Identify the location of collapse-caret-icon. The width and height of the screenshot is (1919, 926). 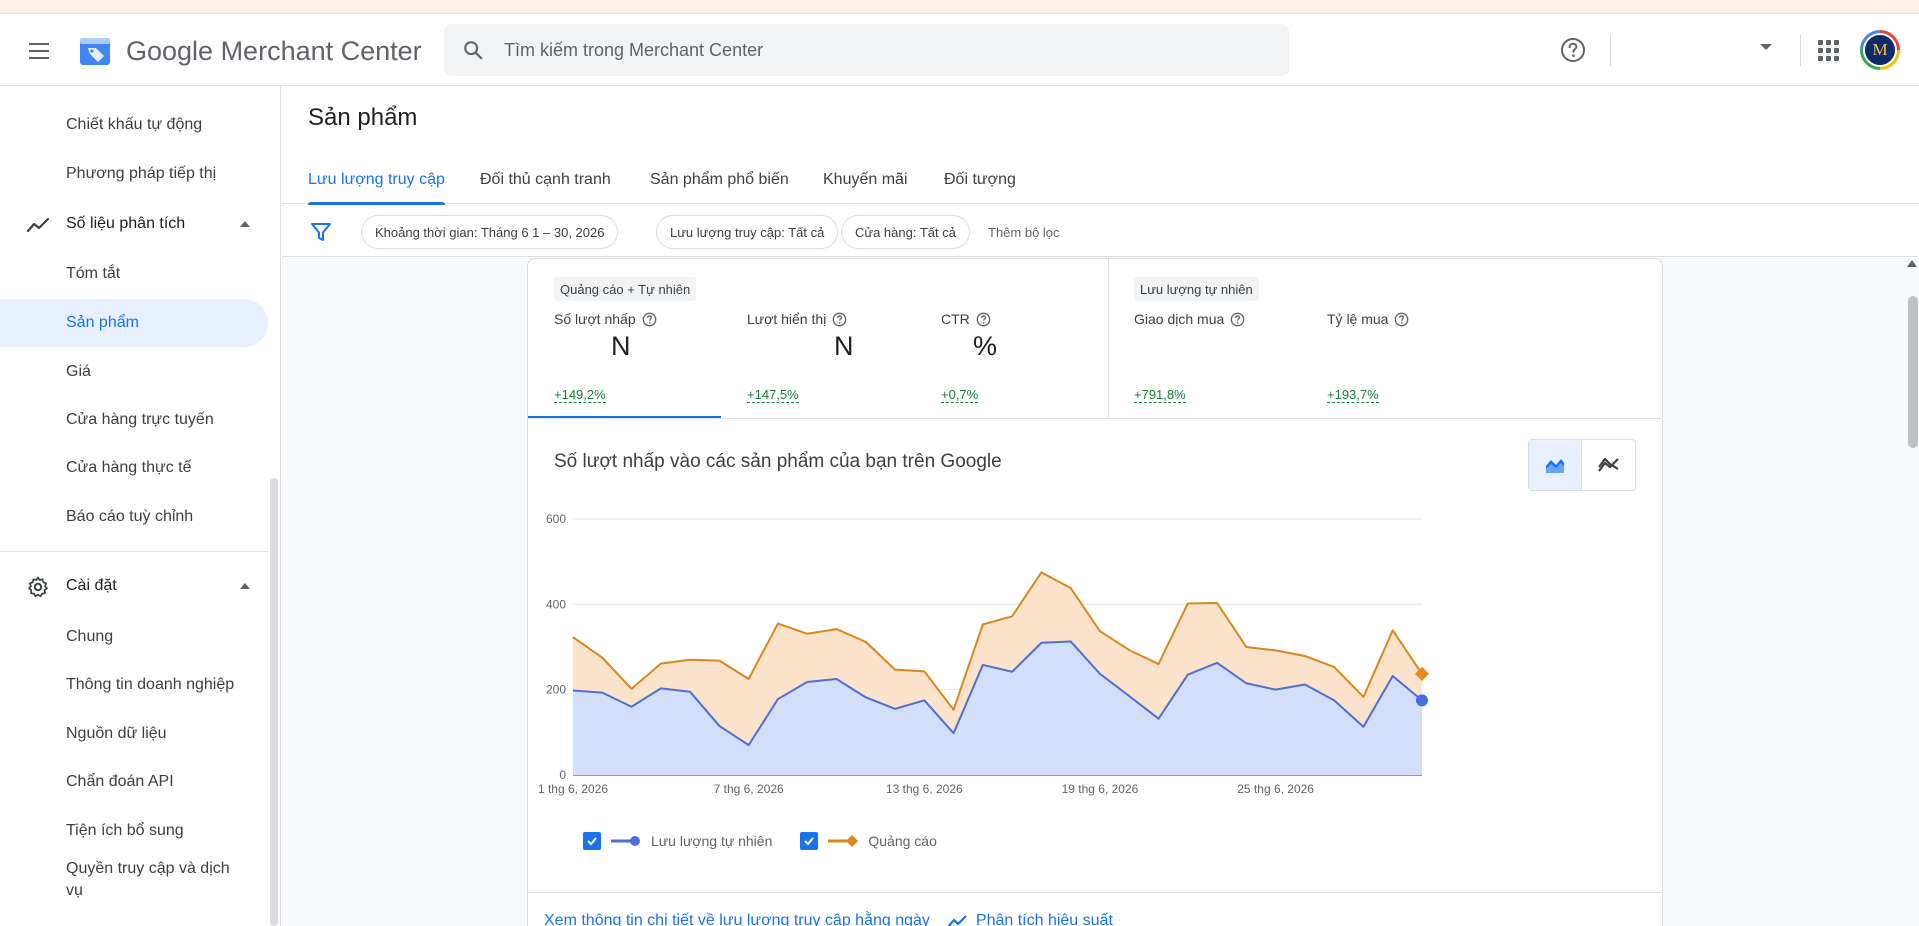
(245, 586).